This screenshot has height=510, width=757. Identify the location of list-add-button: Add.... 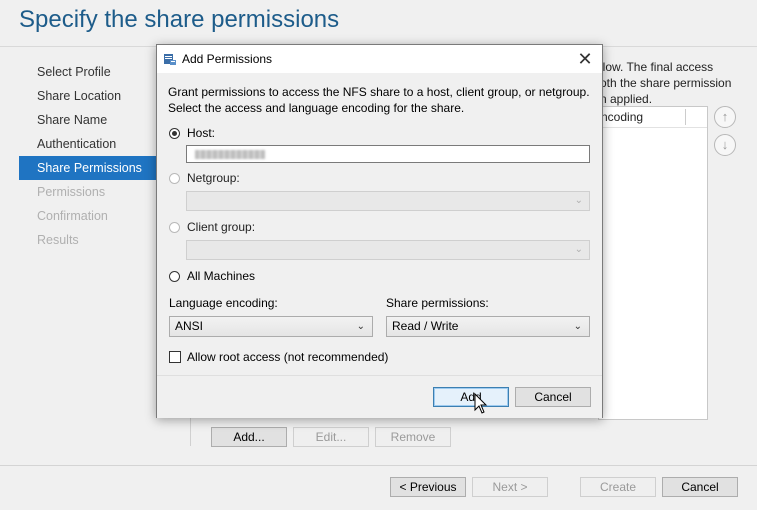
(249, 437).